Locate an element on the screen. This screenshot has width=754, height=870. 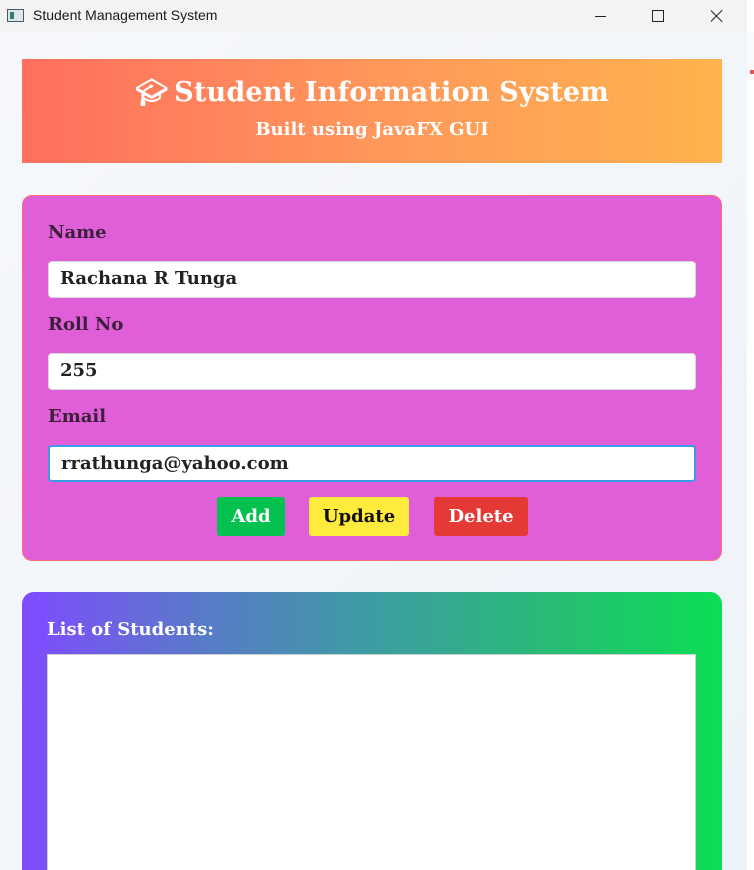
add-button: Add is located at coordinates (251, 516).